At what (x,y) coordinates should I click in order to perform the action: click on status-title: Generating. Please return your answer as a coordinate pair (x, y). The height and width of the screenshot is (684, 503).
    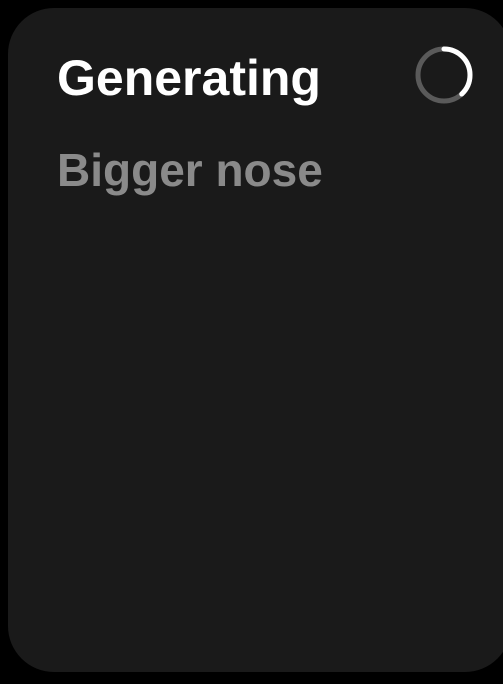
    Looking at the image, I should click on (189, 78).